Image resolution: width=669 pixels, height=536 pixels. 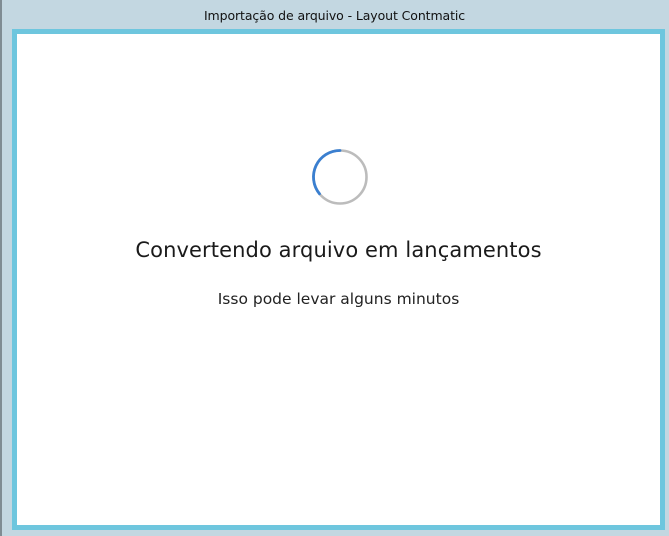 I want to click on loading-spinner-icon, so click(x=340, y=177).